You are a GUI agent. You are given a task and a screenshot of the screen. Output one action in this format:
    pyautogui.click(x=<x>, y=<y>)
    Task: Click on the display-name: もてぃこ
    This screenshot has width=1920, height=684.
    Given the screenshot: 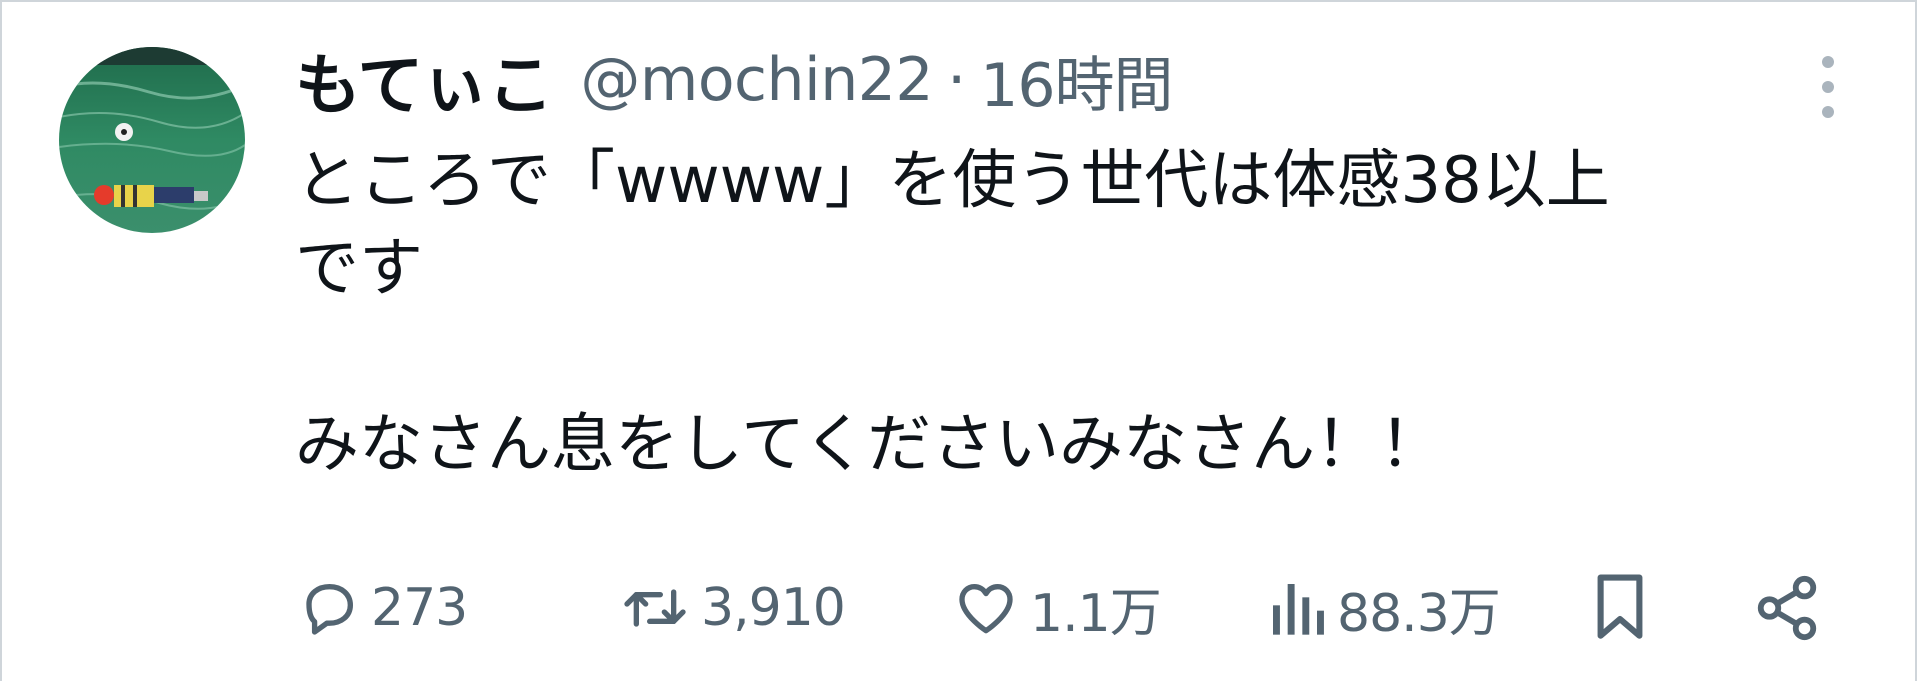 What is the action you would take?
    pyautogui.click(x=424, y=80)
    